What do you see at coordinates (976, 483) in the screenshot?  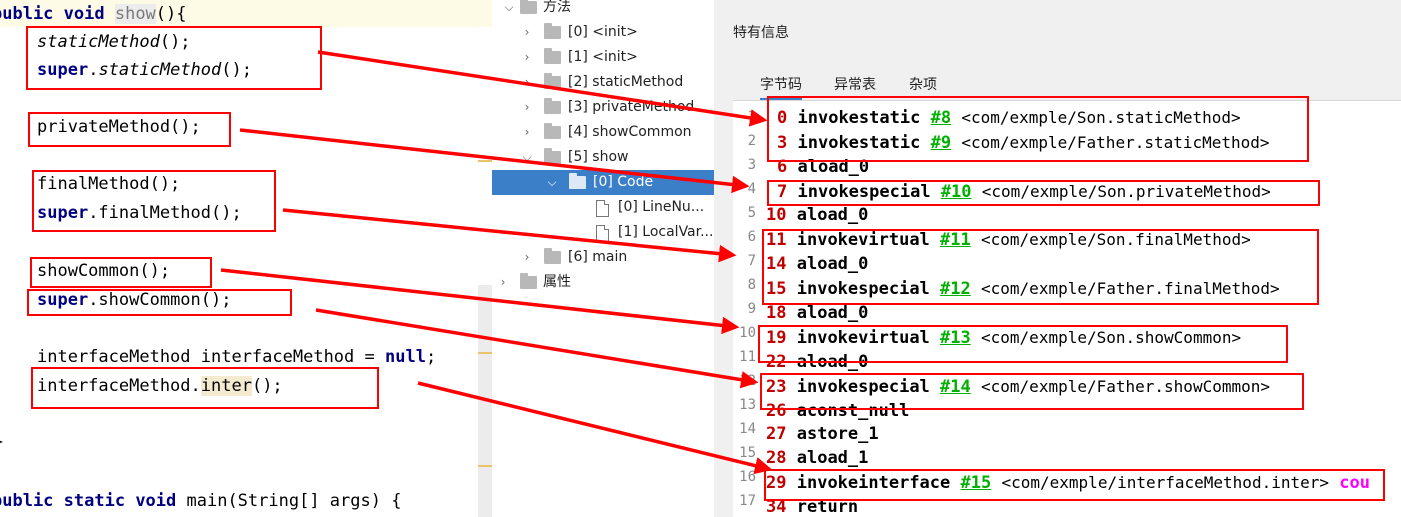 I see `bytecode-ref: #15` at bounding box center [976, 483].